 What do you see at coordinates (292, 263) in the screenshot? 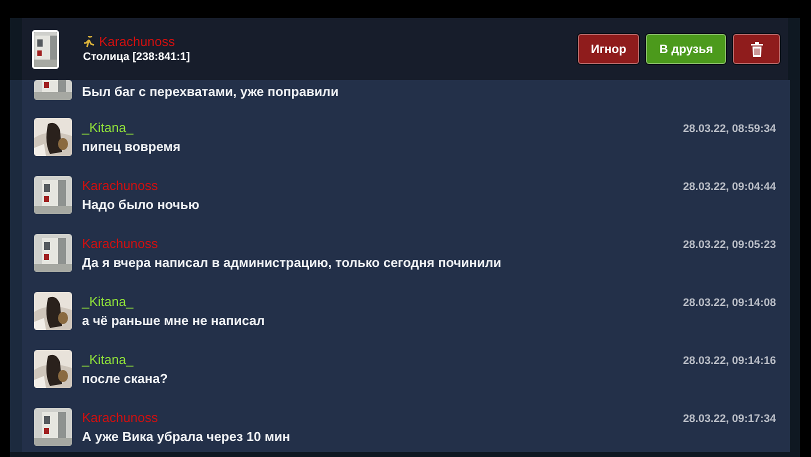
I see `message-text: Да я вчера написал в администрацию, только сегодня починили` at bounding box center [292, 263].